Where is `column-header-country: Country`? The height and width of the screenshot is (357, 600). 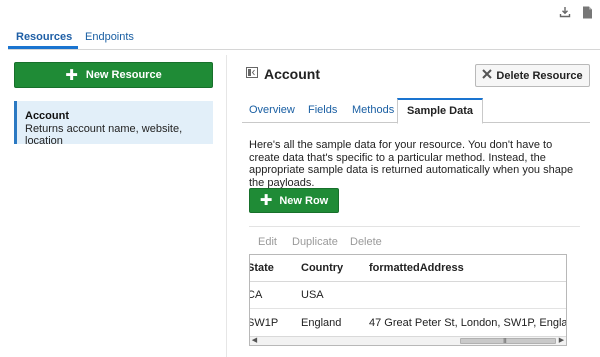
column-header-country: Country is located at coordinates (322, 268).